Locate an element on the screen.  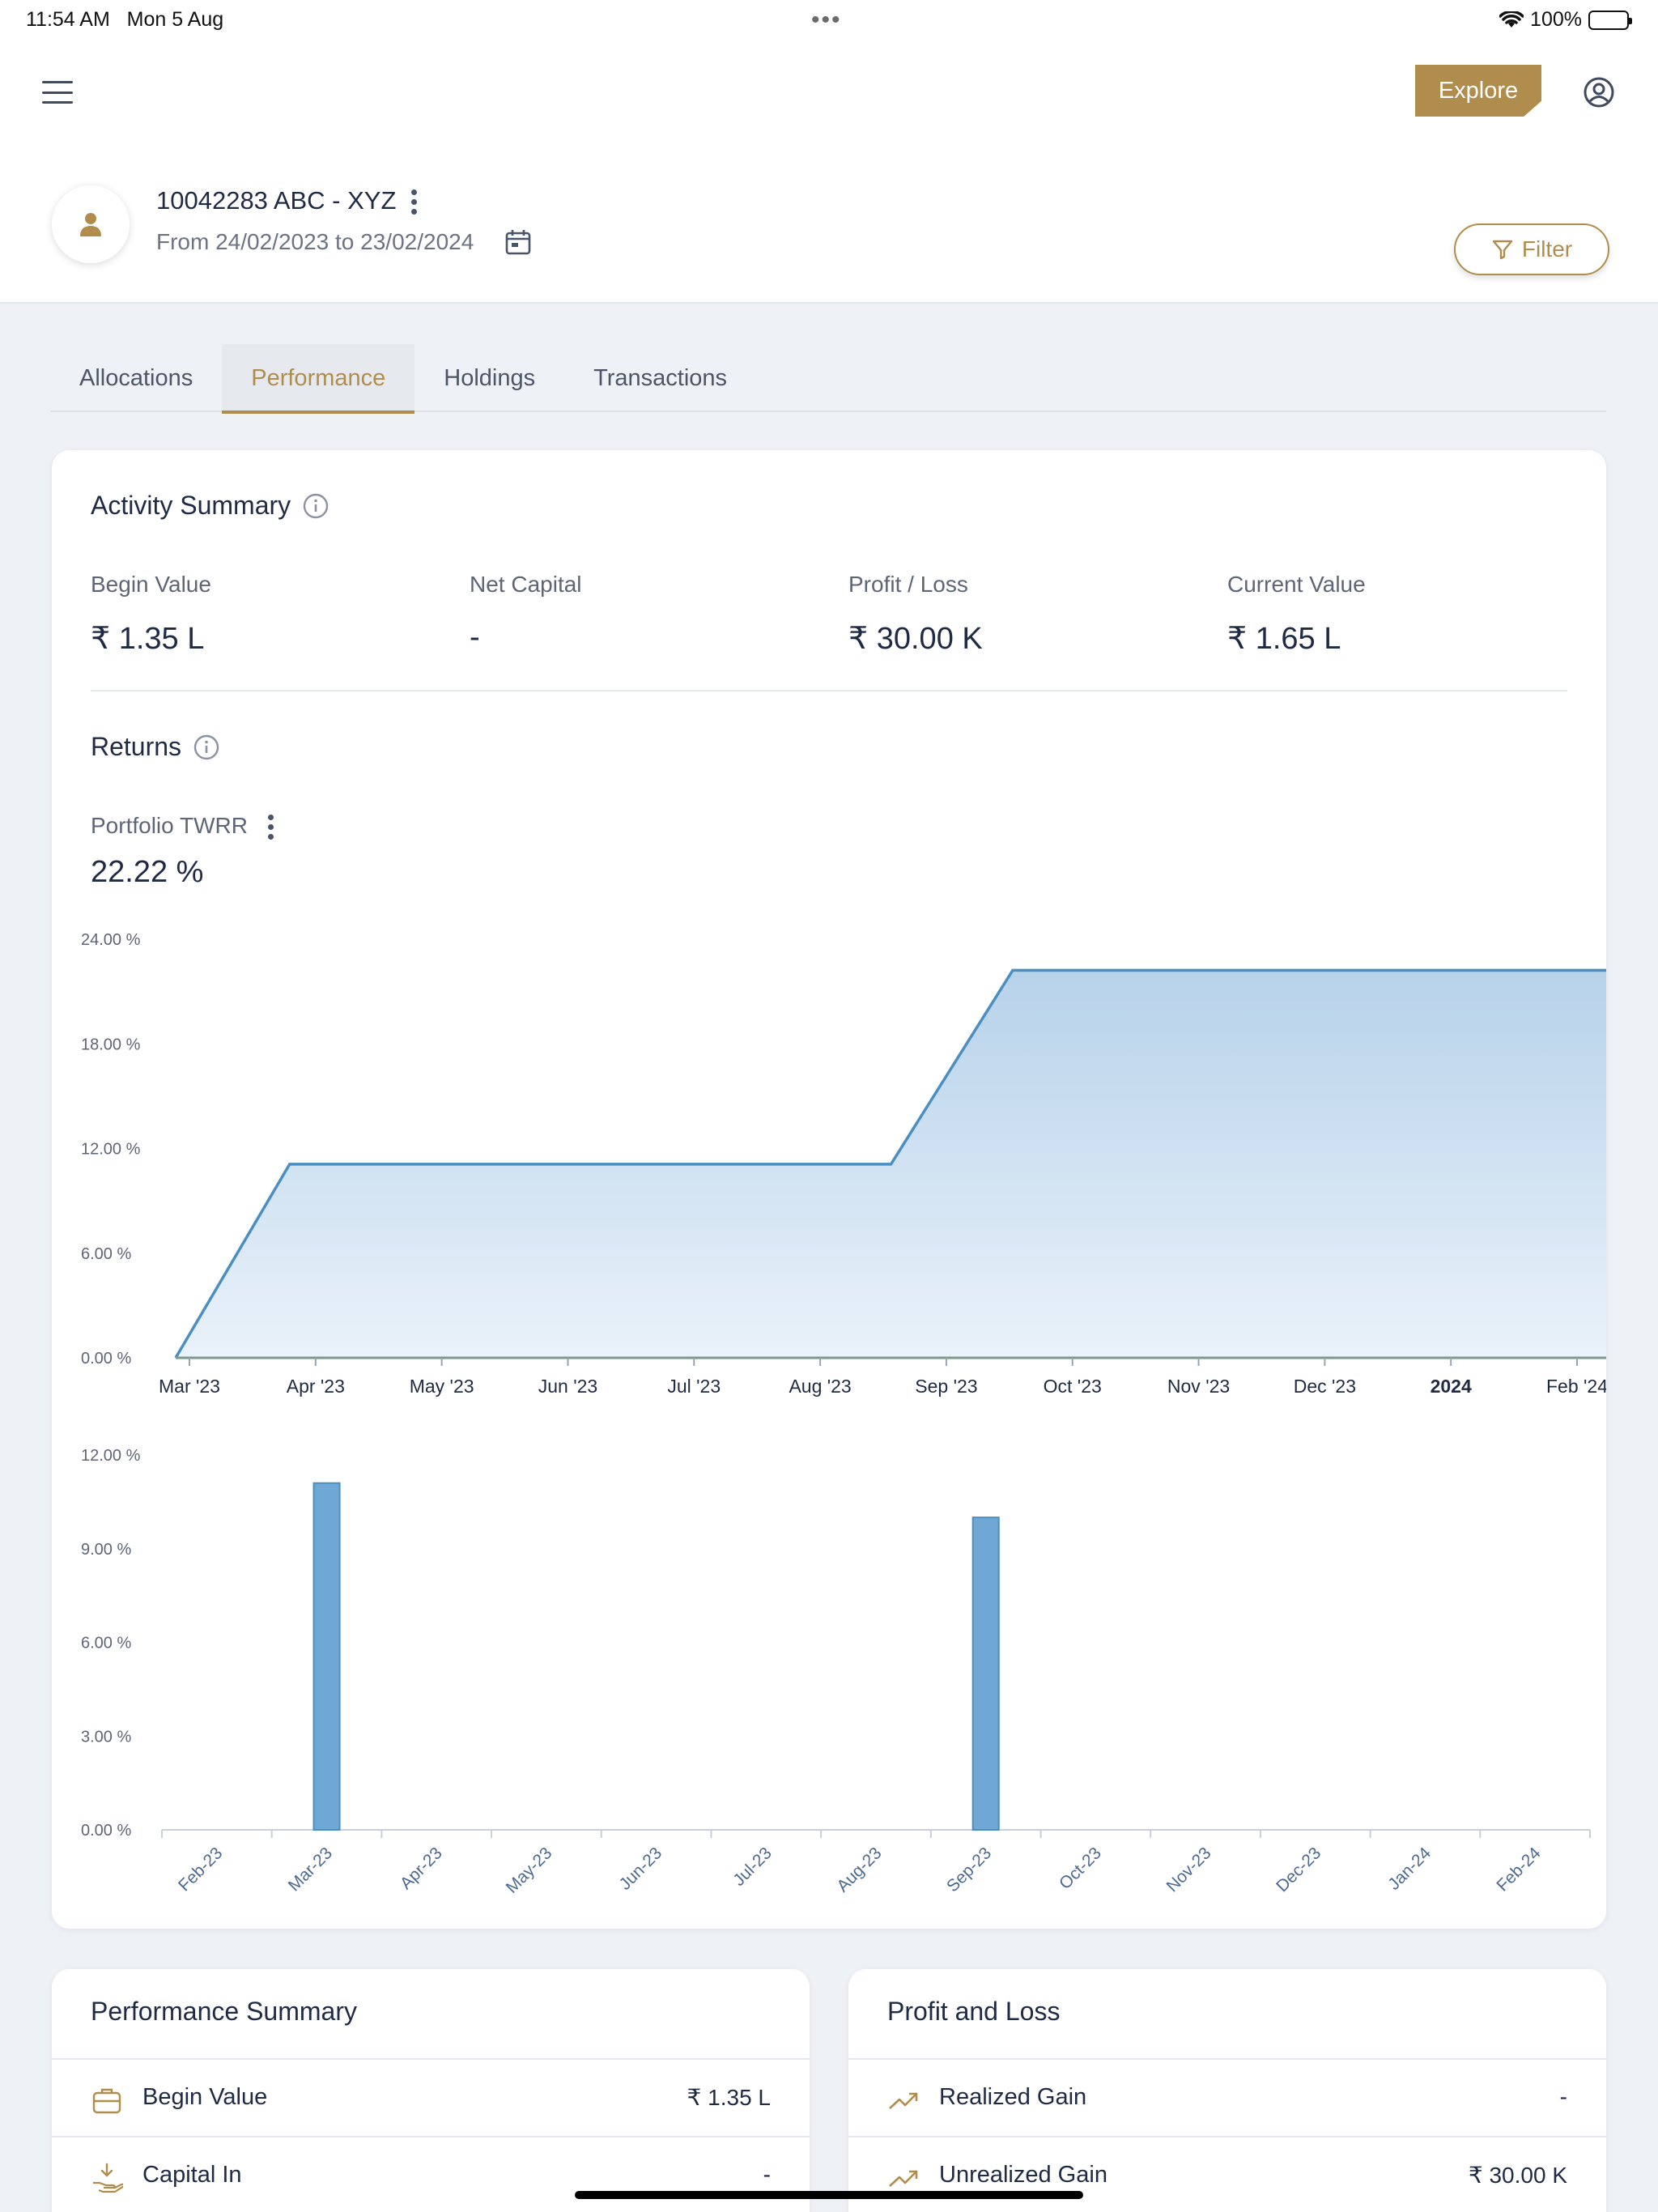
hand-money-in-icon is located at coordinates (108, 2178).